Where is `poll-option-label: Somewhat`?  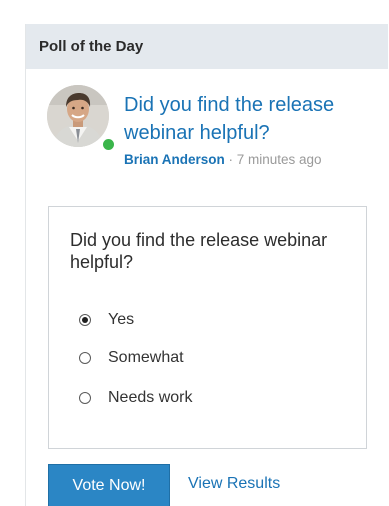 poll-option-label: Somewhat is located at coordinates (146, 357).